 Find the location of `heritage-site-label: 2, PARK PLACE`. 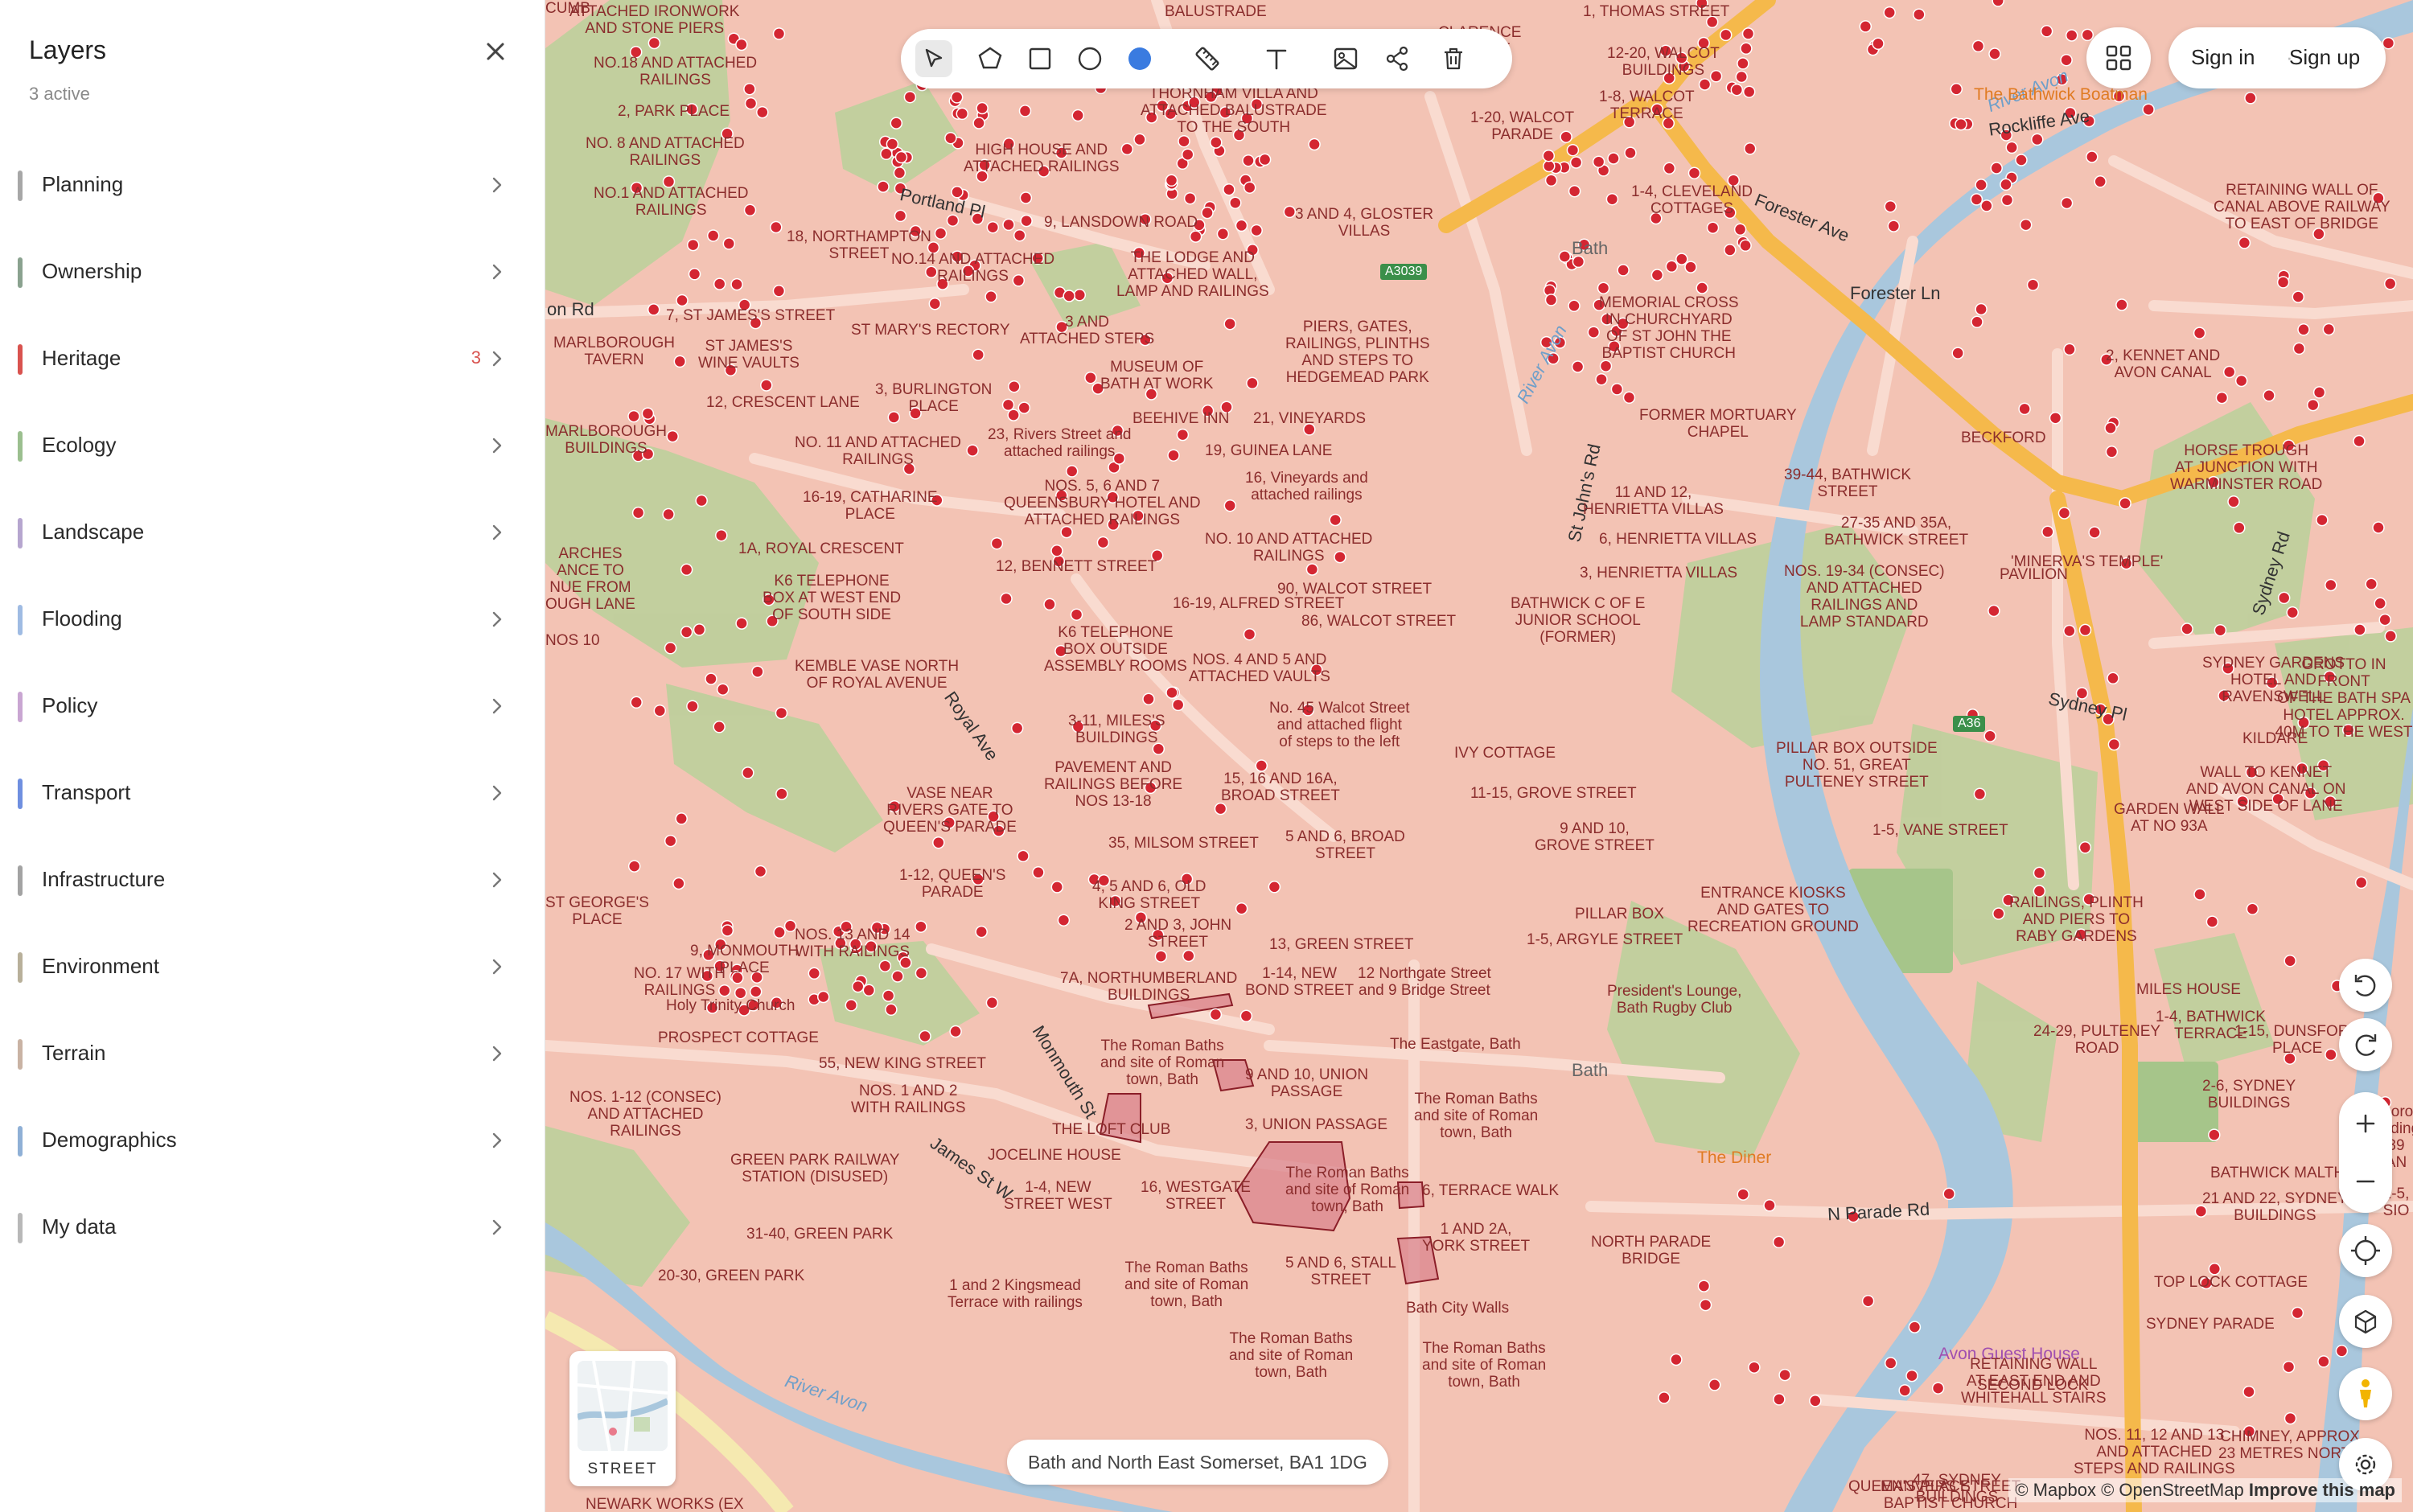

heritage-site-label: 2, PARK PLACE is located at coordinates (674, 112).